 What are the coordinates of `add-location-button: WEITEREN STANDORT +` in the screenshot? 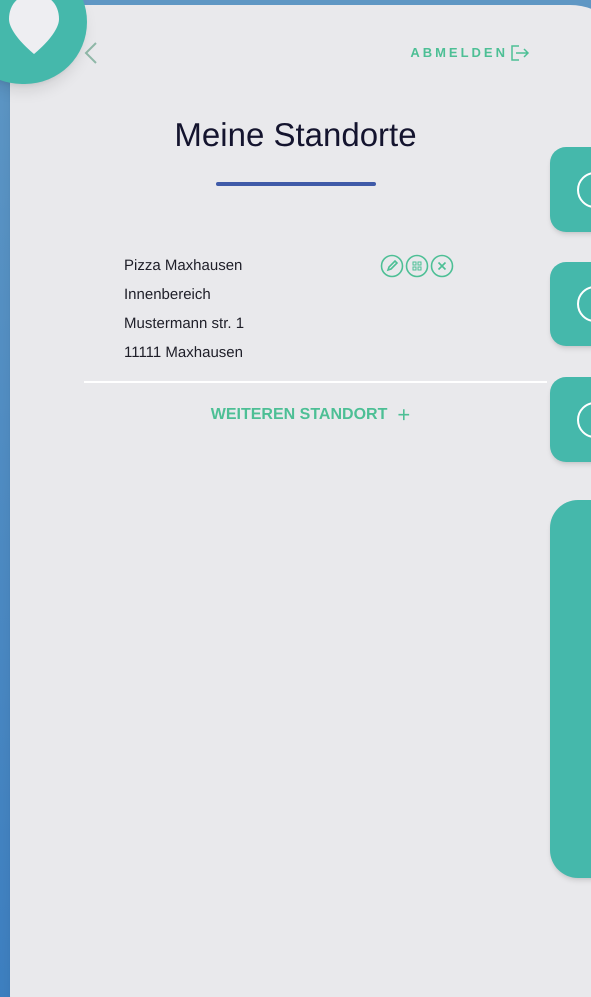 It's located at (310, 414).